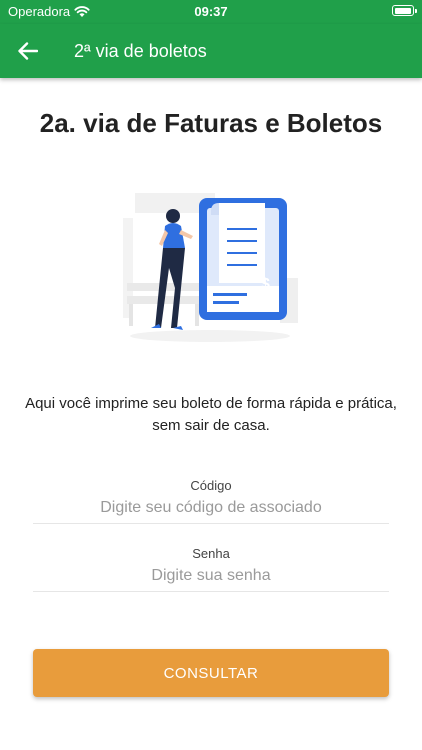 This screenshot has height=750, width=422. I want to click on arrow-left-icon, so click(28, 51).